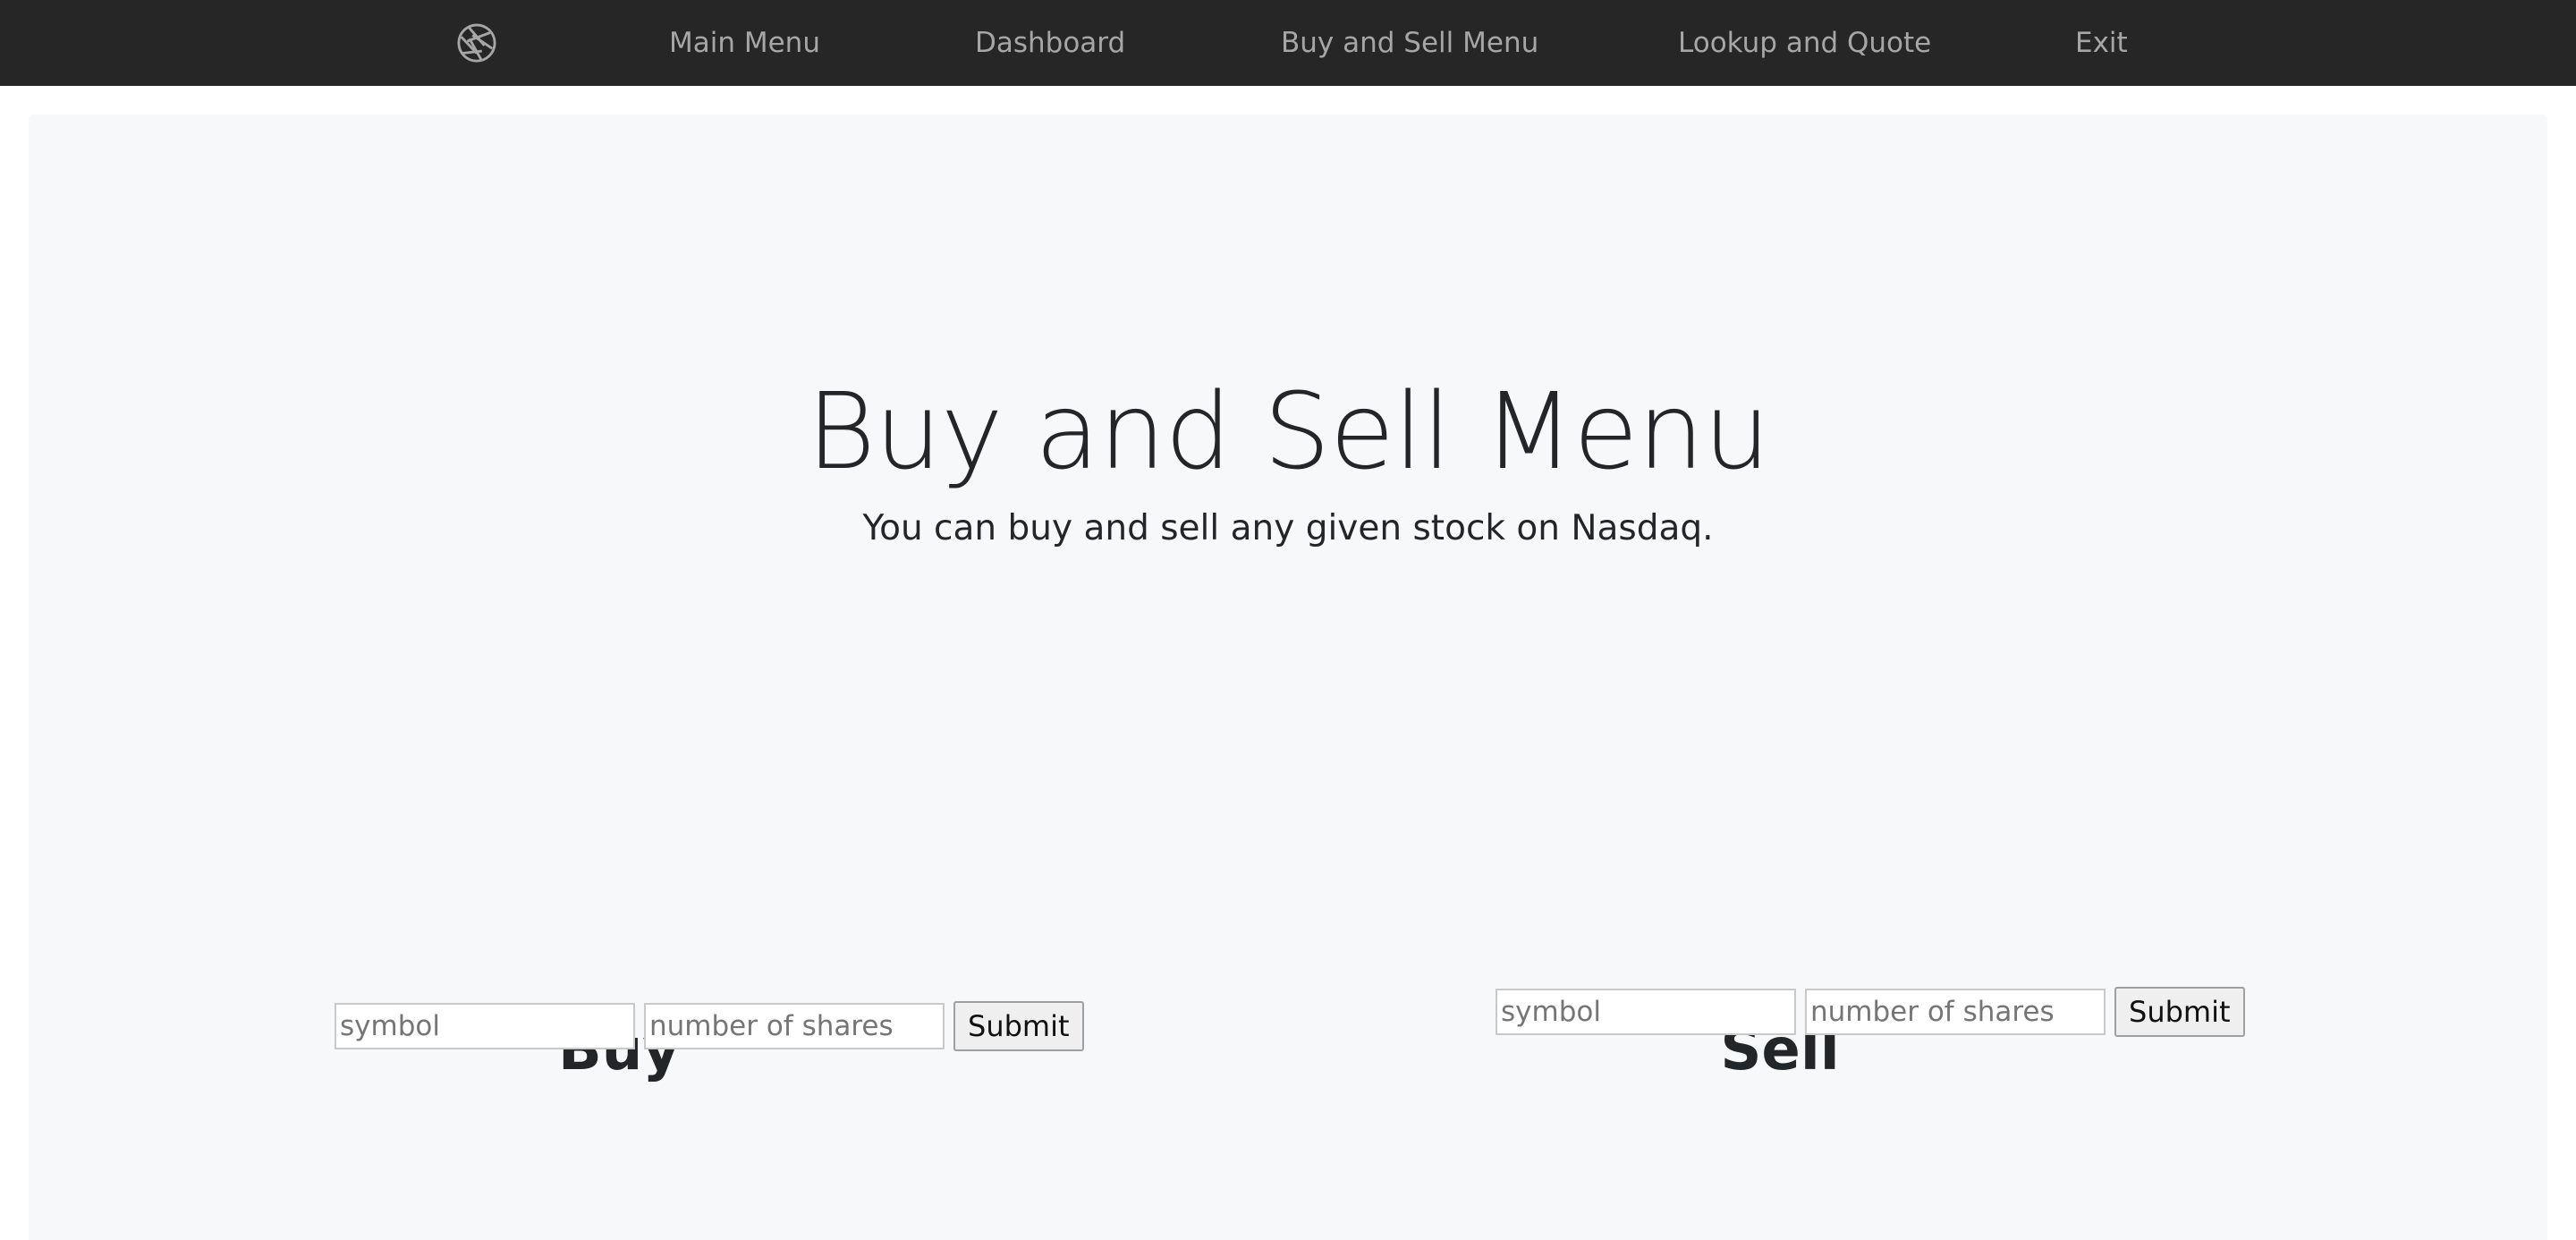 The height and width of the screenshot is (1240, 2576). What do you see at coordinates (2179, 1012) in the screenshot?
I see `sell-submit-button: Submit` at bounding box center [2179, 1012].